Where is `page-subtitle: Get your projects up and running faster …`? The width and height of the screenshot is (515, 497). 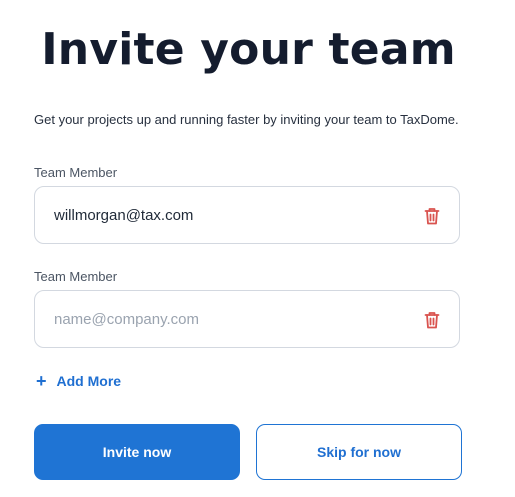 page-subtitle: Get your projects up and running faster … is located at coordinates (246, 119).